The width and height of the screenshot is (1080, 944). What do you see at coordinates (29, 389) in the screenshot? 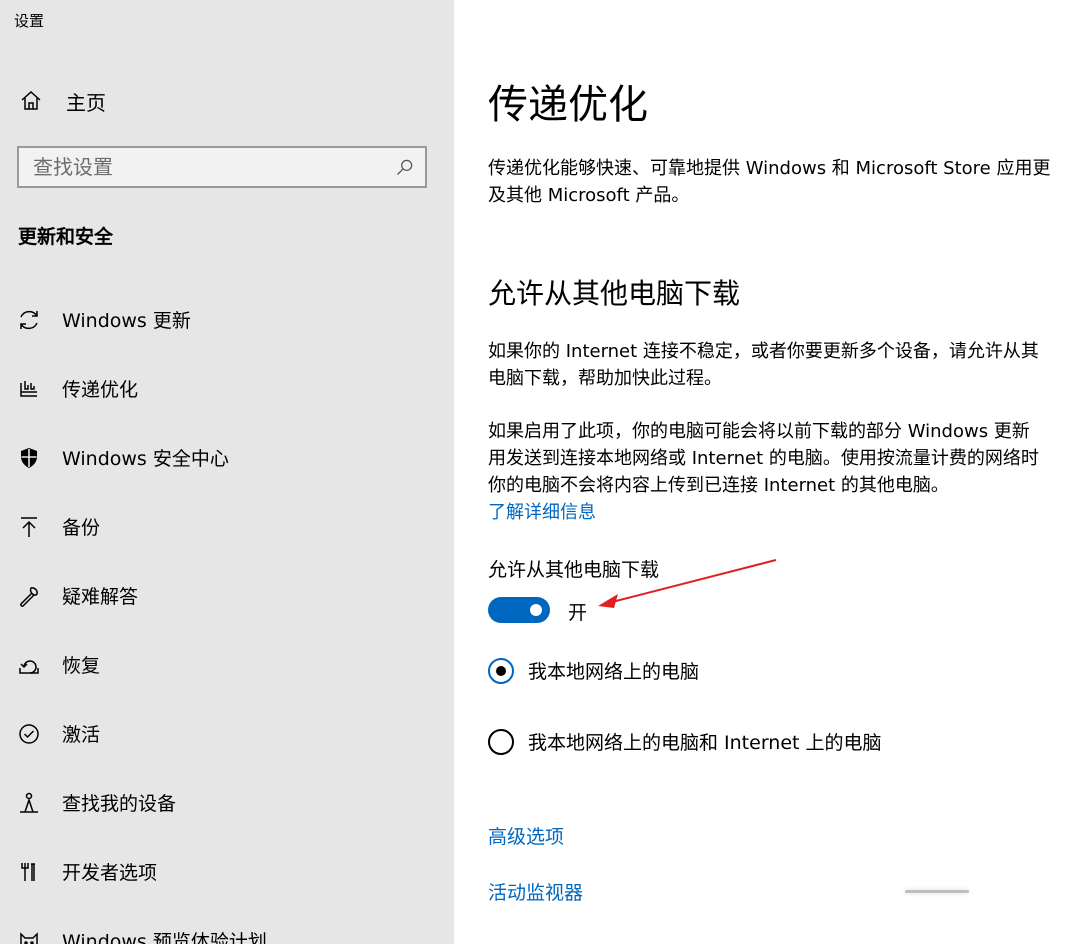
I see `delivery-optimization-icon` at bounding box center [29, 389].